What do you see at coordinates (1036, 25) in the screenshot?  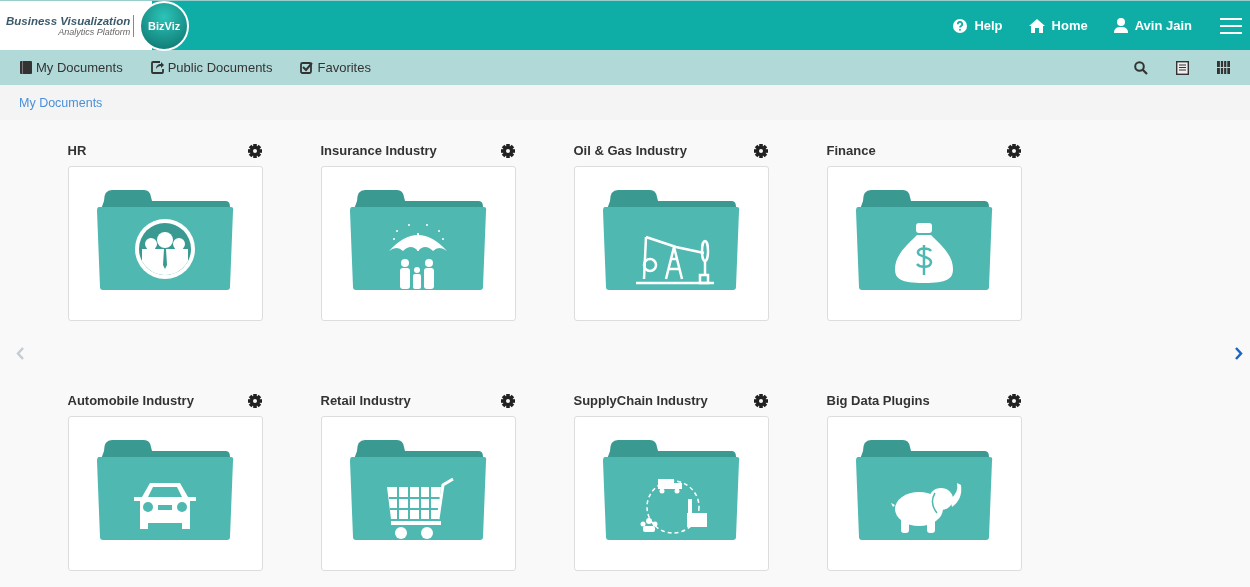 I see `home-icon` at bounding box center [1036, 25].